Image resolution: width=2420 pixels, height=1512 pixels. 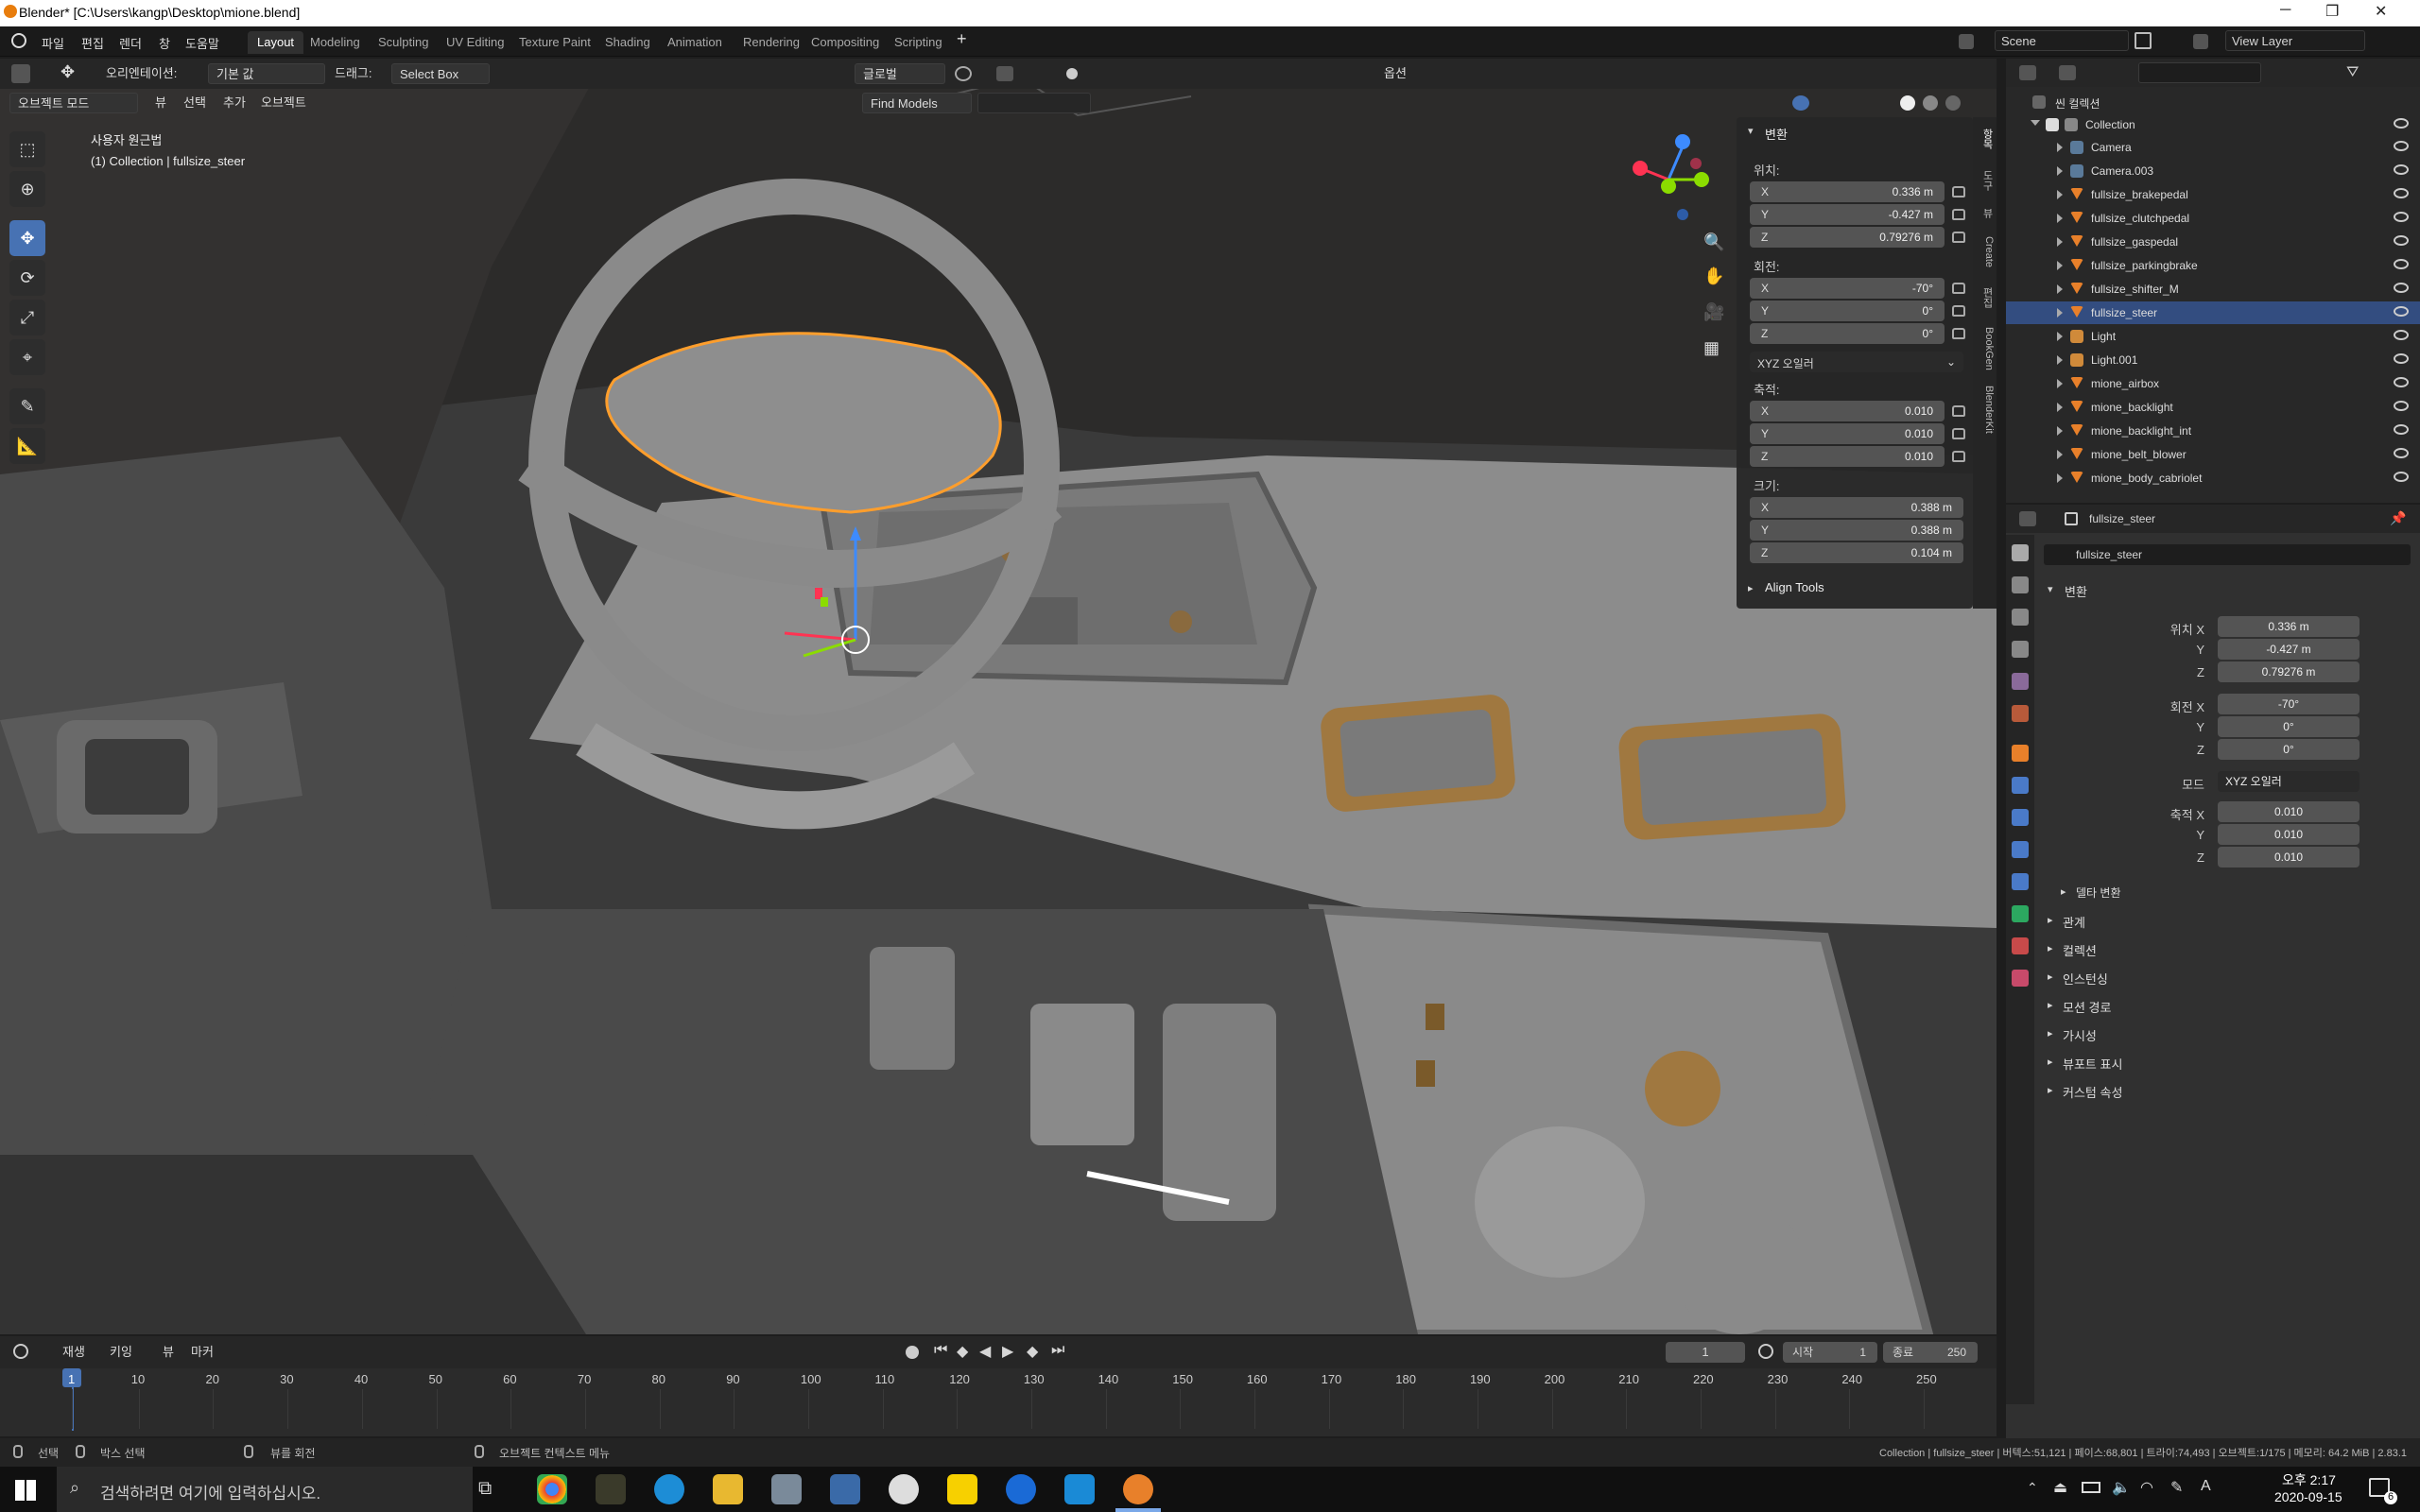 I want to click on texture-tab-icon, so click(x=2021, y=978).